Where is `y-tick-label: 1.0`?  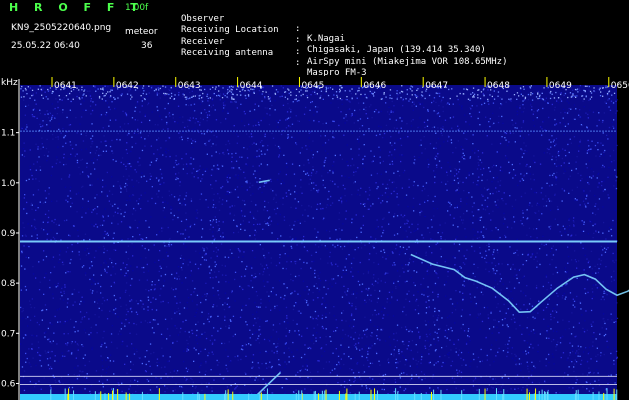 y-tick-label: 1.0 is located at coordinates (8, 184).